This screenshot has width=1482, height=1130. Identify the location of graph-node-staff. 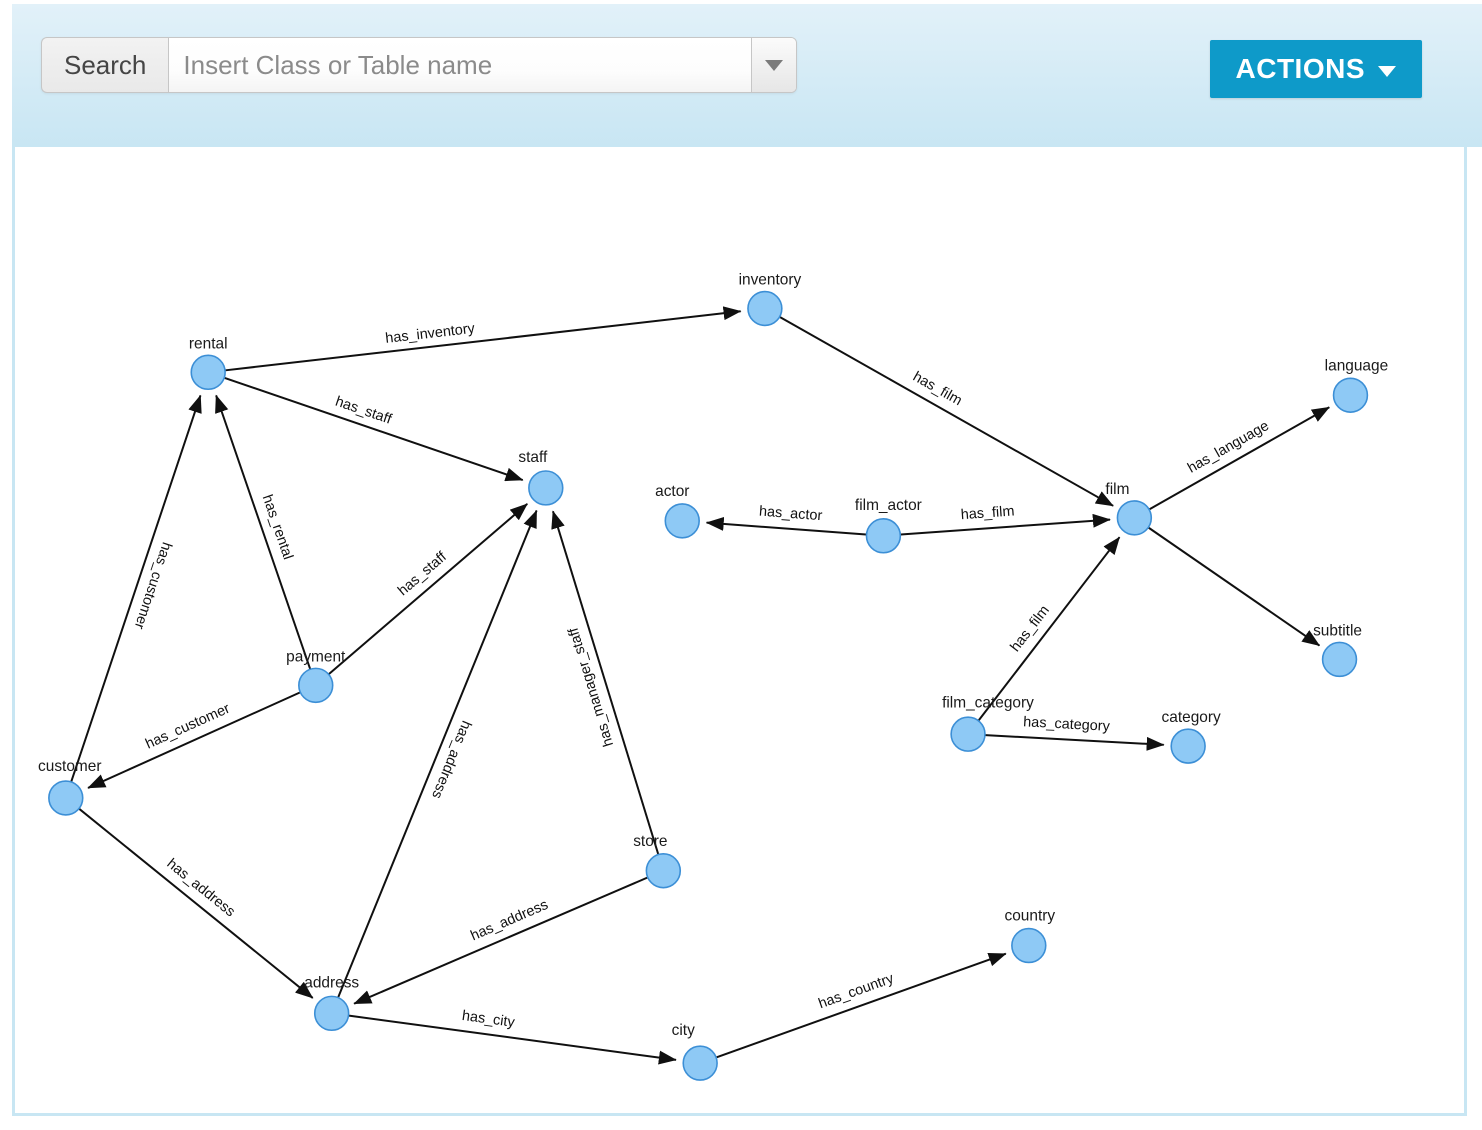
(546, 488).